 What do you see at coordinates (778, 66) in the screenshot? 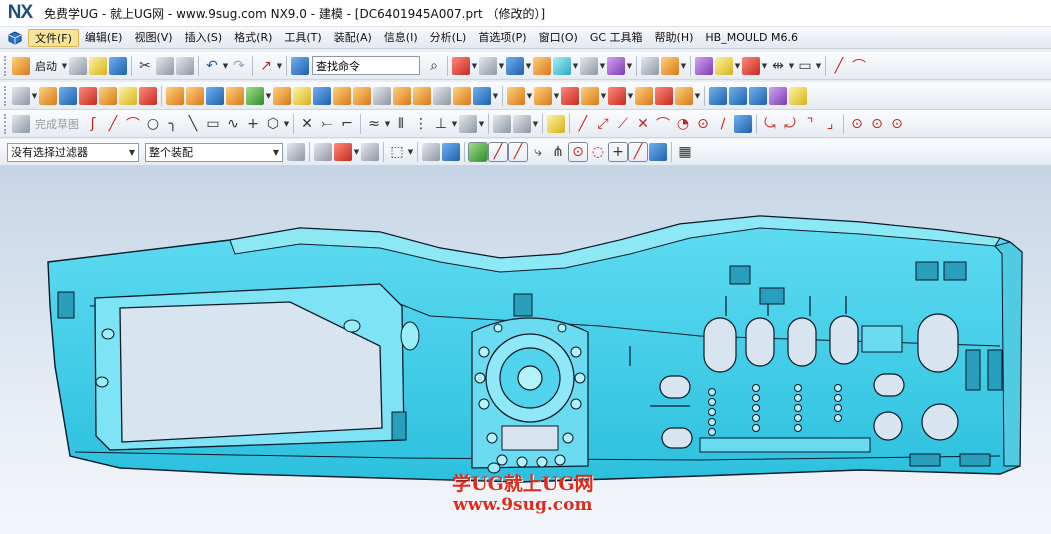
I see `dimension-icon: ⇹` at bounding box center [778, 66].